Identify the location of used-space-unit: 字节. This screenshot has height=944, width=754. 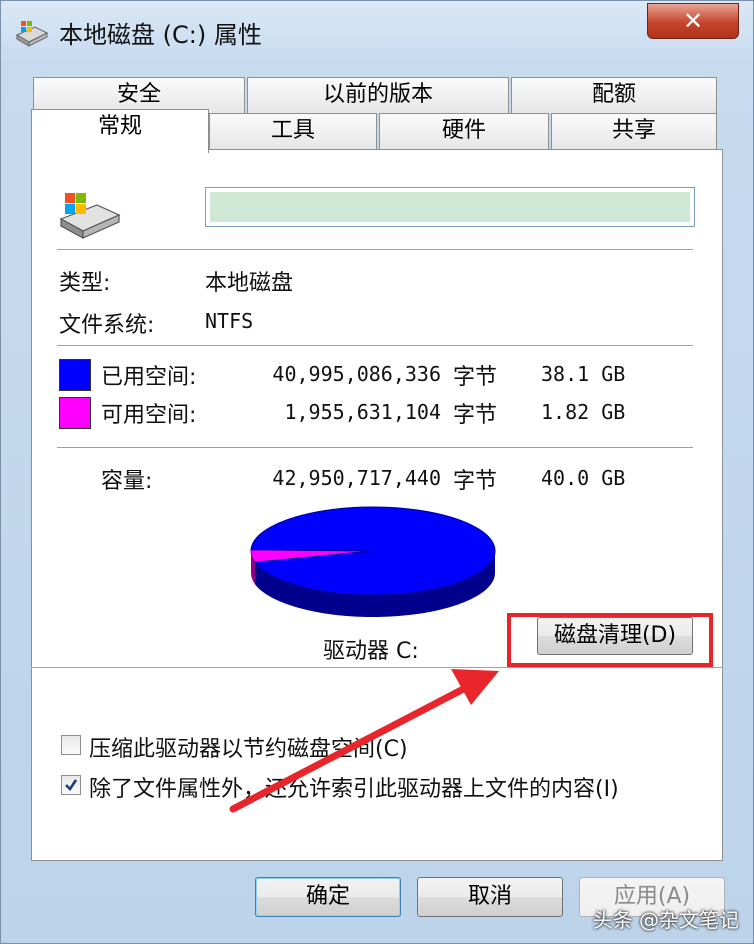
(475, 377).